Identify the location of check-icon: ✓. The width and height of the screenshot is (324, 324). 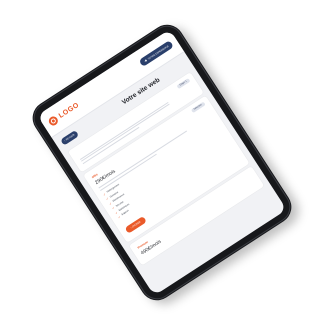
(119, 217).